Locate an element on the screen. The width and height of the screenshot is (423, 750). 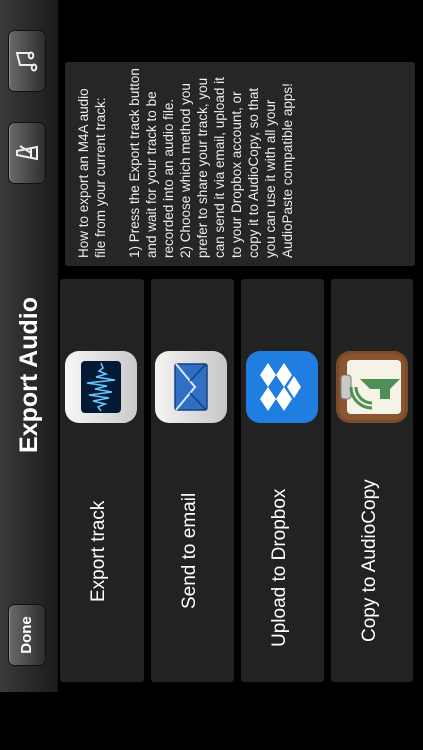
navigation-bar: Export Audio Done is located at coordinates (29, 375).